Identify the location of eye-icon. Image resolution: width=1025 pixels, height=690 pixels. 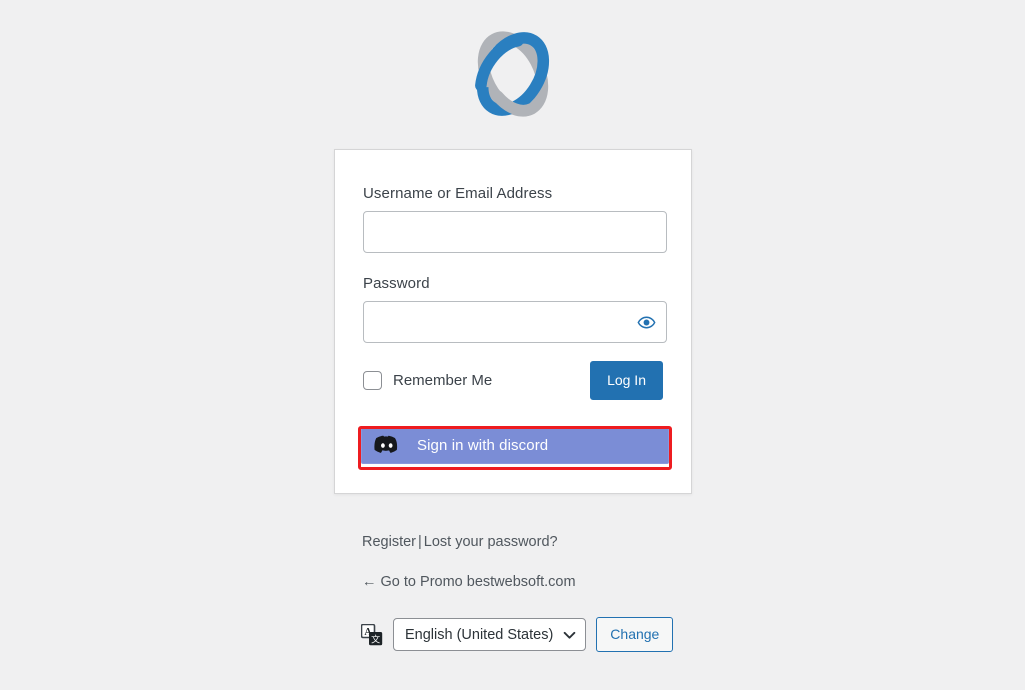
(646, 322).